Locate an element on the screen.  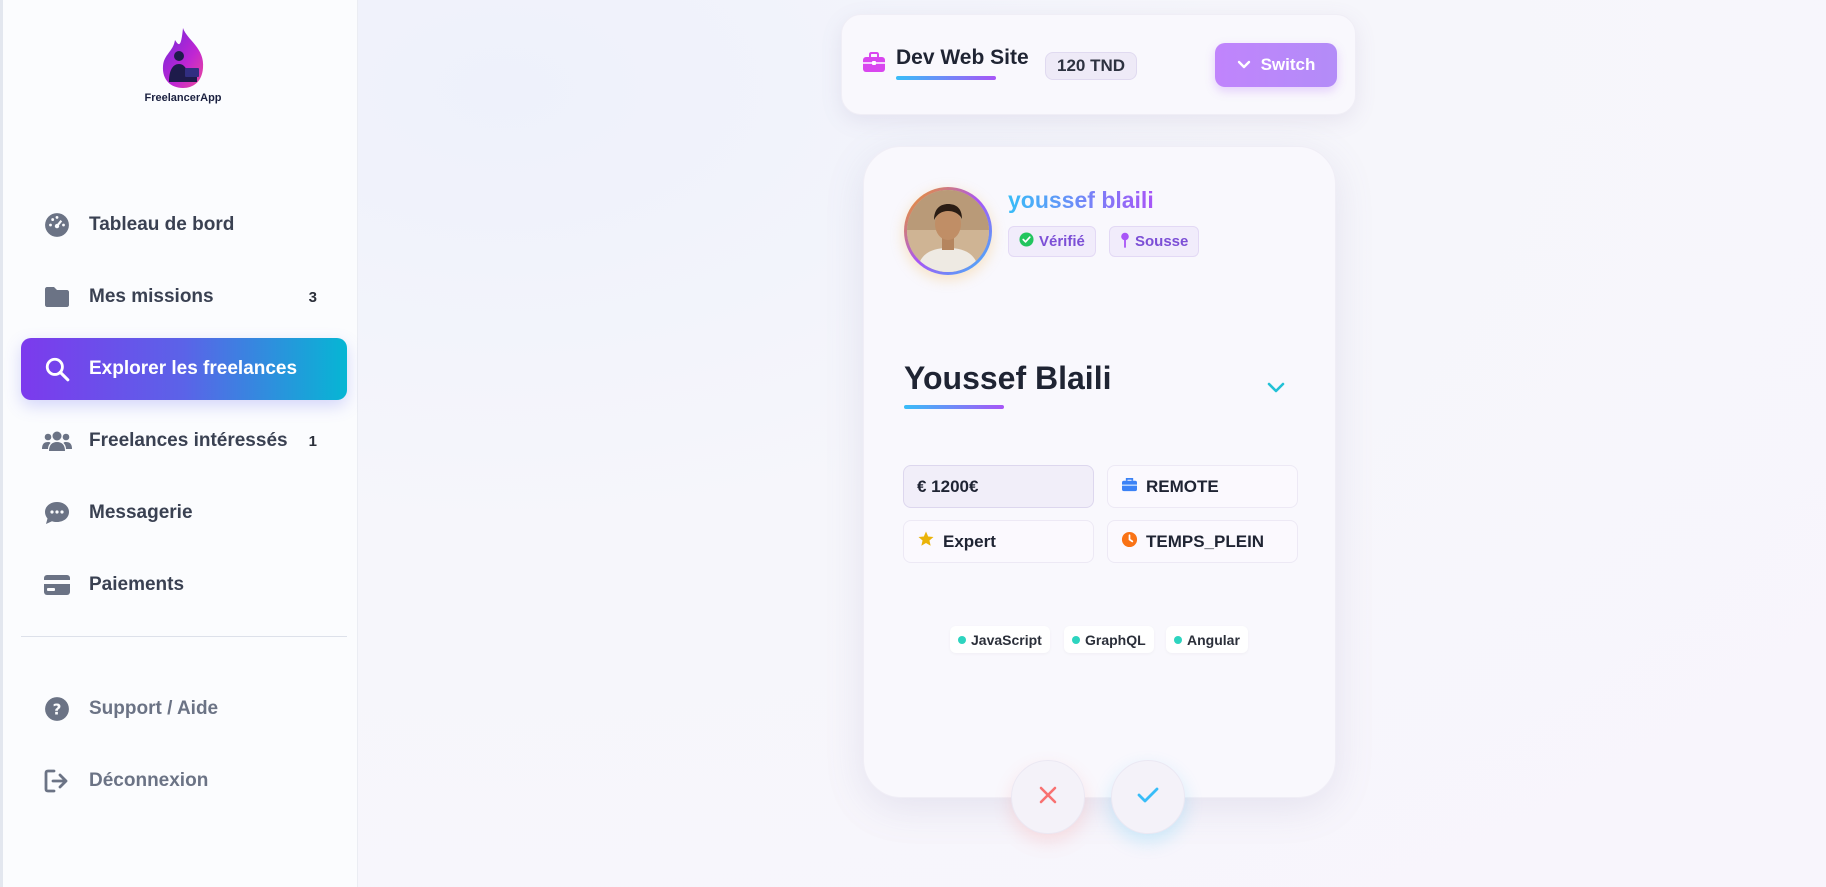
avatar-photo is located at coordinates (948, 231).